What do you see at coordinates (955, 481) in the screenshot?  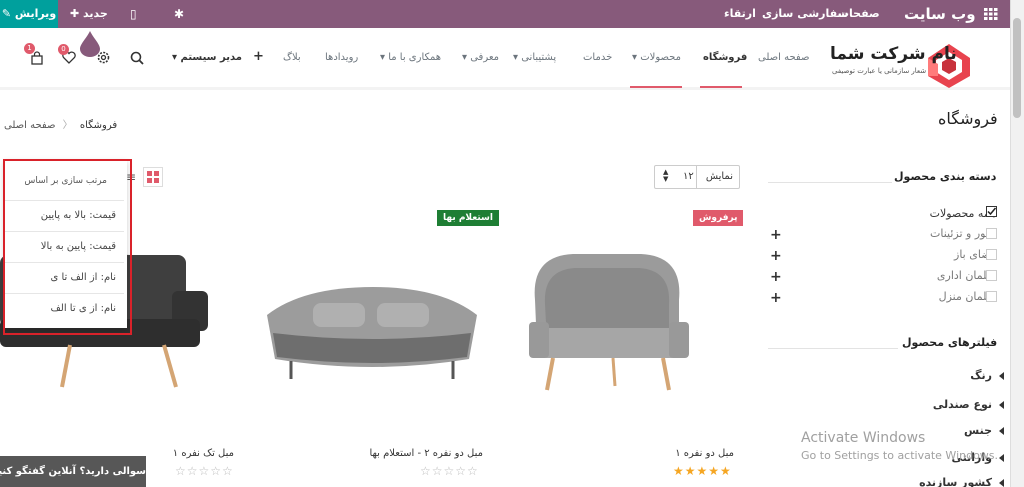 I see `filter-country: کشور سازنده` at bounding box center [955, 481].